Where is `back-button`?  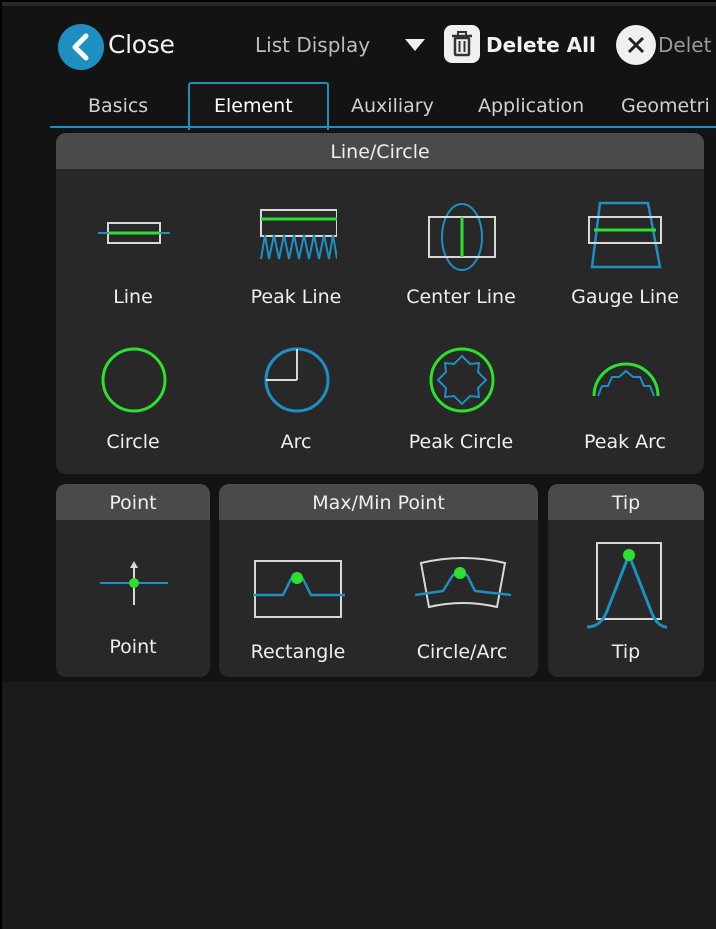 back-button is located at coordinates (81, 47).